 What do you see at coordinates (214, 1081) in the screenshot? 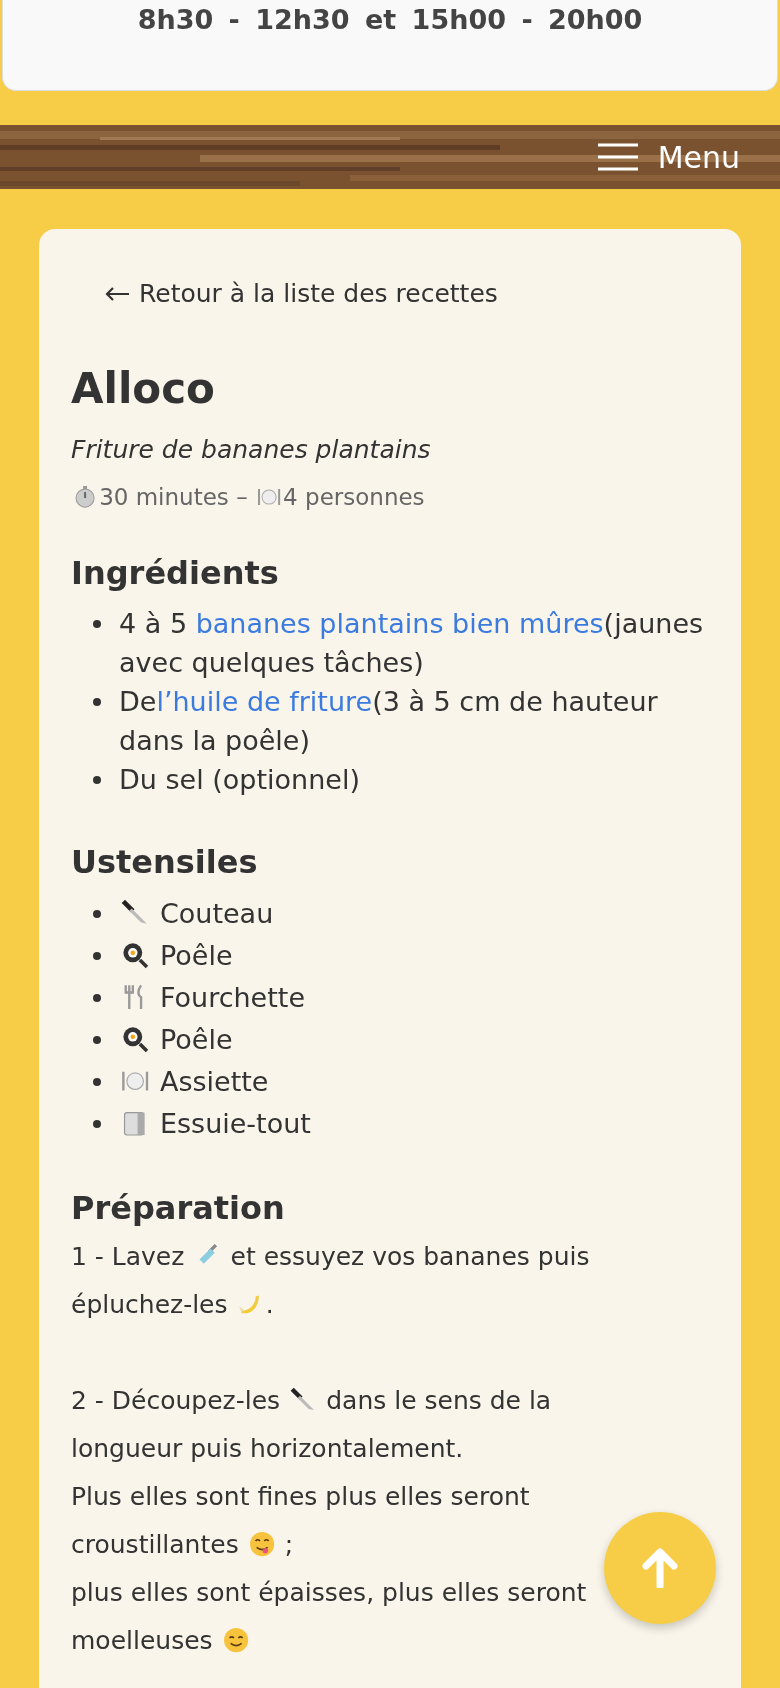
I see `utensil-item: Assiette` at bounding box center [214, 1081].